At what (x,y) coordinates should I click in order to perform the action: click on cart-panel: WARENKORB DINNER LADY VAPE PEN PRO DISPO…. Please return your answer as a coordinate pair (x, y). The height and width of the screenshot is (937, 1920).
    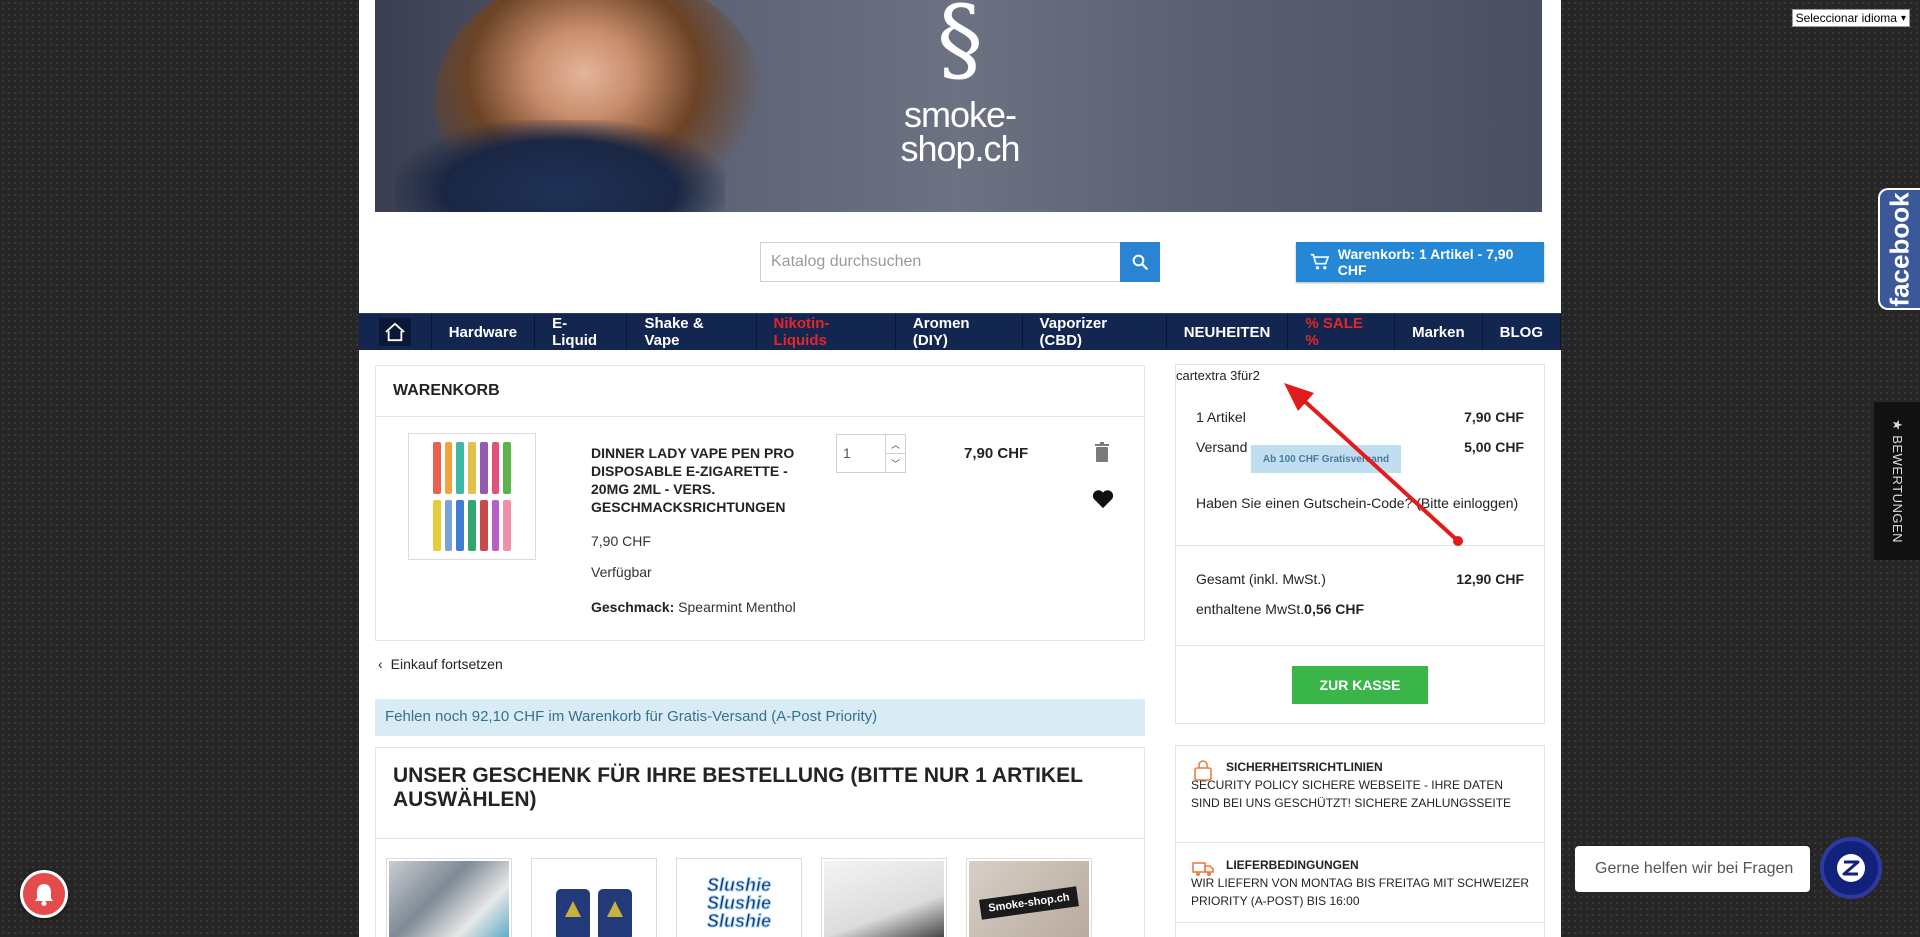
    Looking at the image, I should click on (760, 503).